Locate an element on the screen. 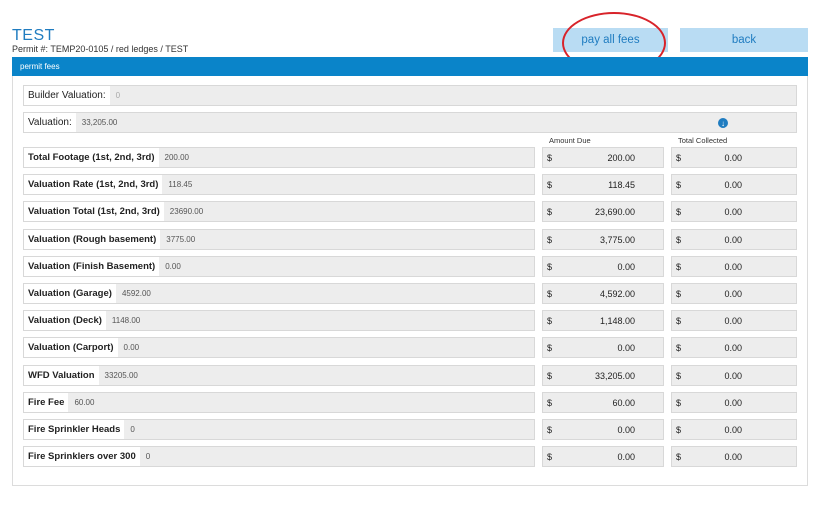  amount-due-value: 60.00 is located at coordinates (623, 402).